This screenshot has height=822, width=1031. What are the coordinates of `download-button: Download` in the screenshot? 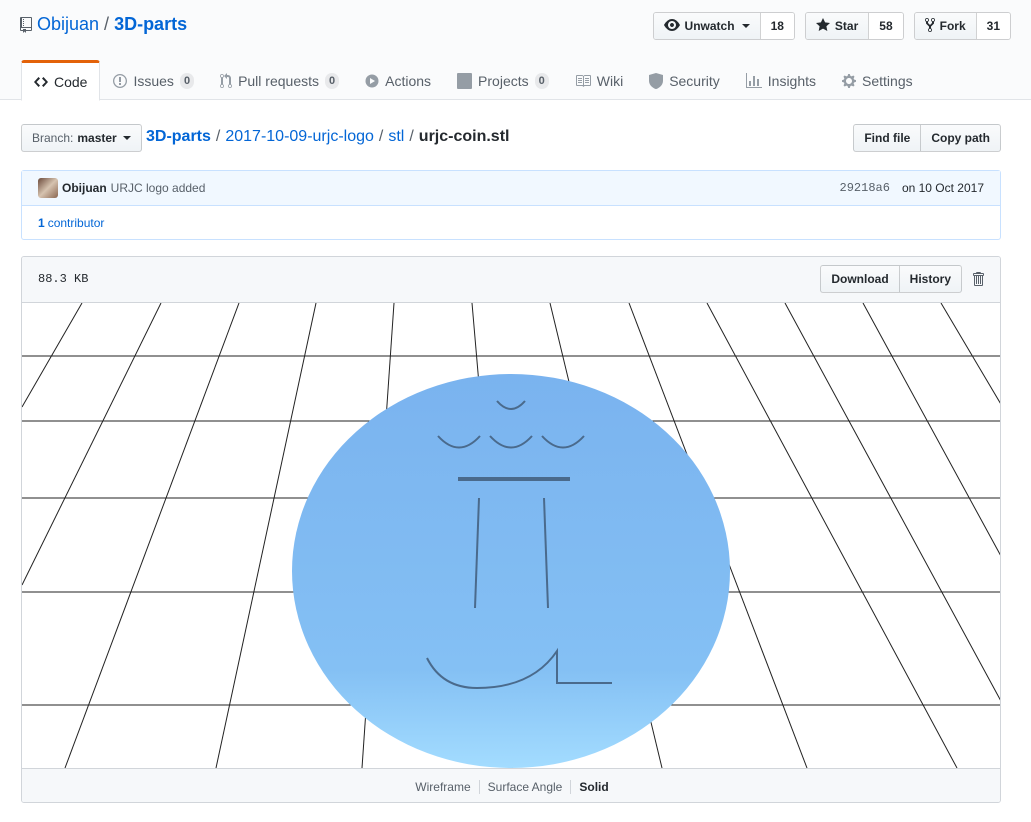 It's located at (860, 279).